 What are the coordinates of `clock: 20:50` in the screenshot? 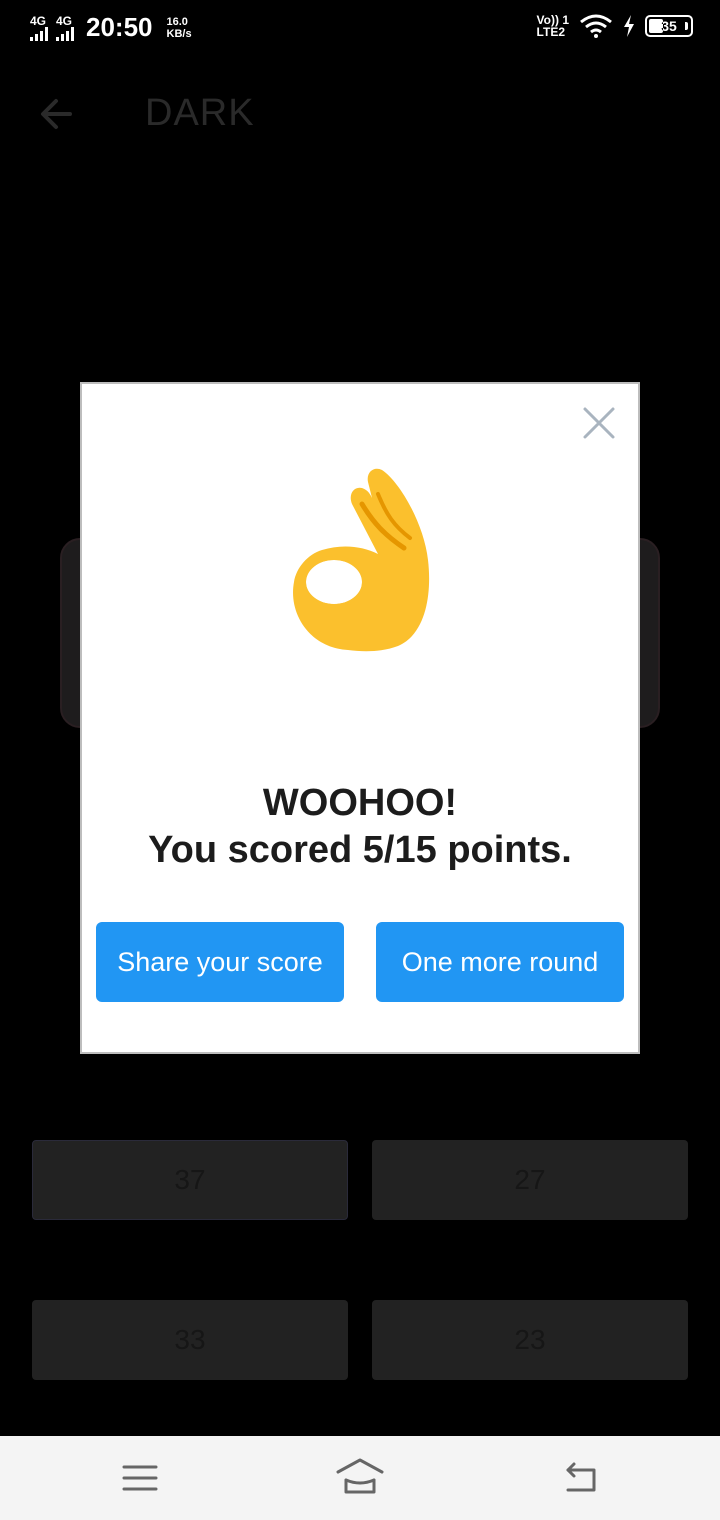 It's located at (119, 27).